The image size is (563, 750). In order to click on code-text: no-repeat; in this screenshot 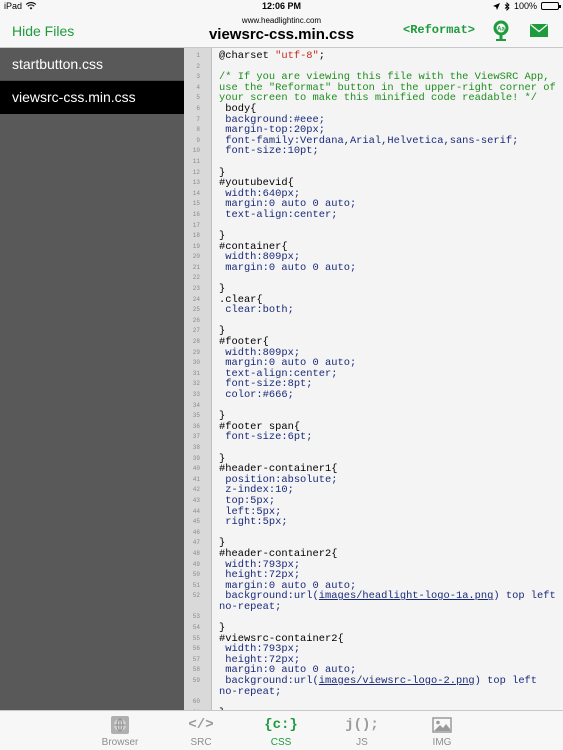, I will do `click(250, 691)`.